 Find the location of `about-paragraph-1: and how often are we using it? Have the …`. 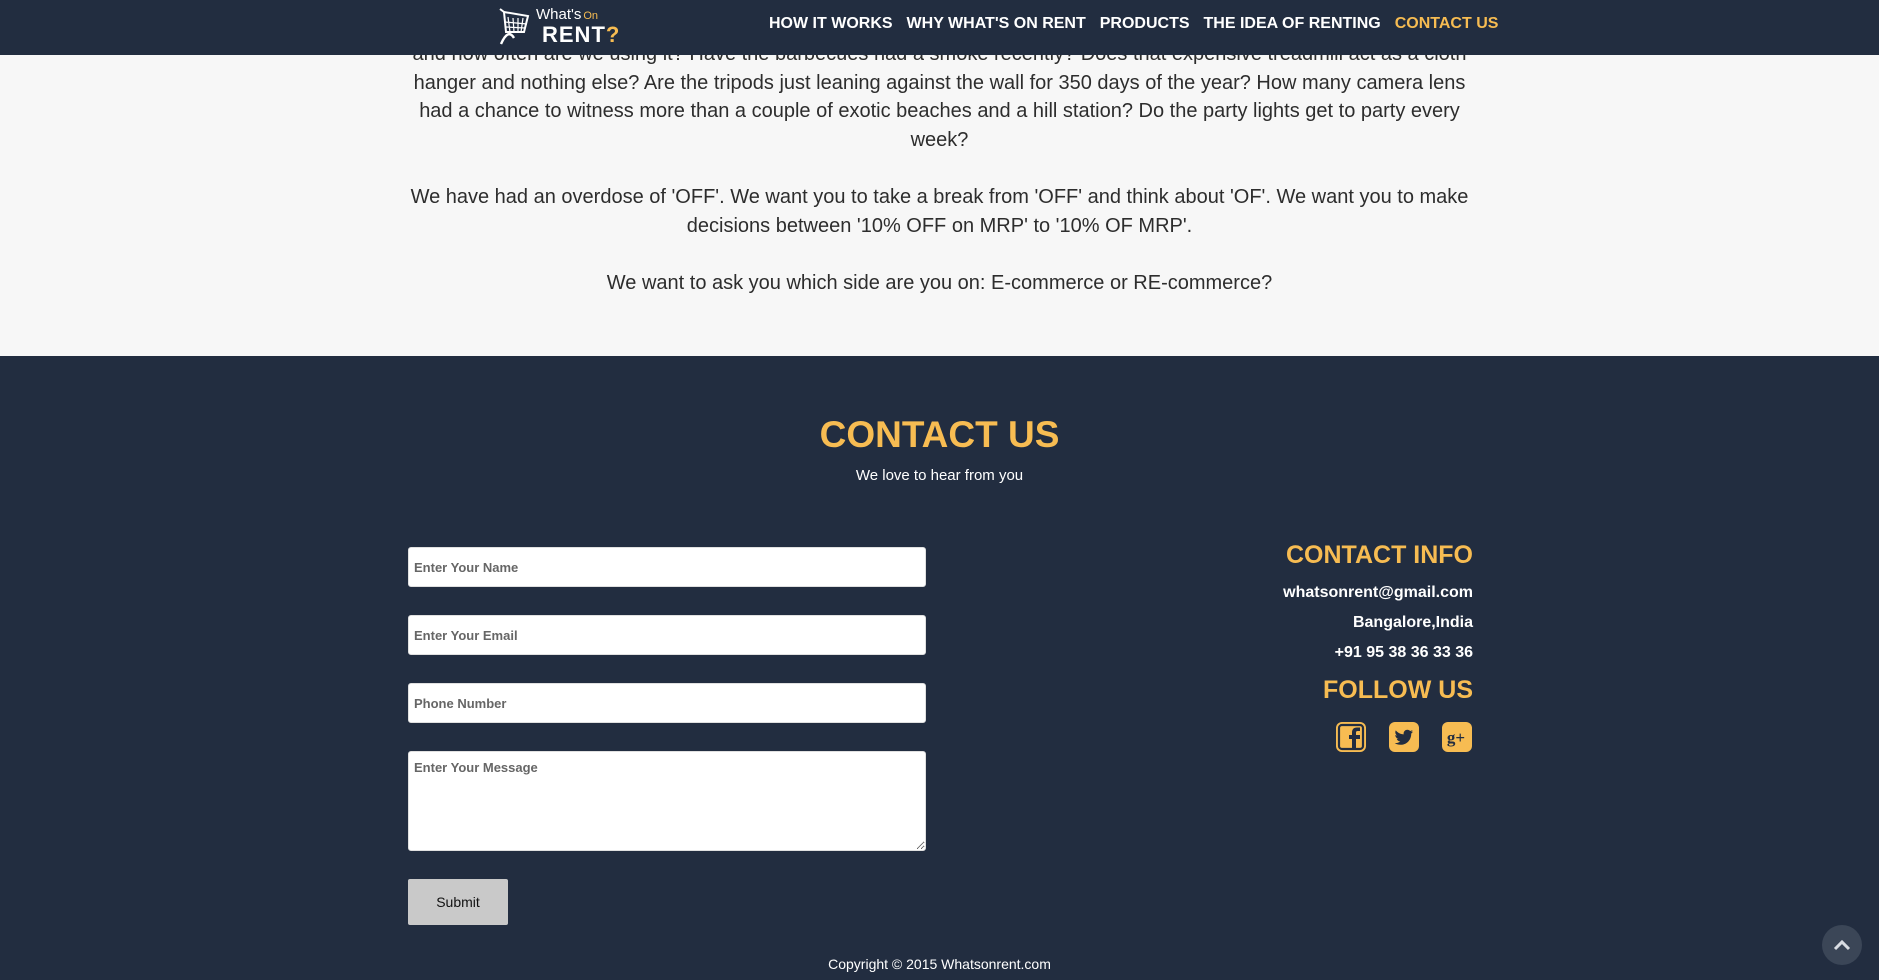

about-paragraph-1: and how often are we using it? Have the … is located at coordinates (940, 103).